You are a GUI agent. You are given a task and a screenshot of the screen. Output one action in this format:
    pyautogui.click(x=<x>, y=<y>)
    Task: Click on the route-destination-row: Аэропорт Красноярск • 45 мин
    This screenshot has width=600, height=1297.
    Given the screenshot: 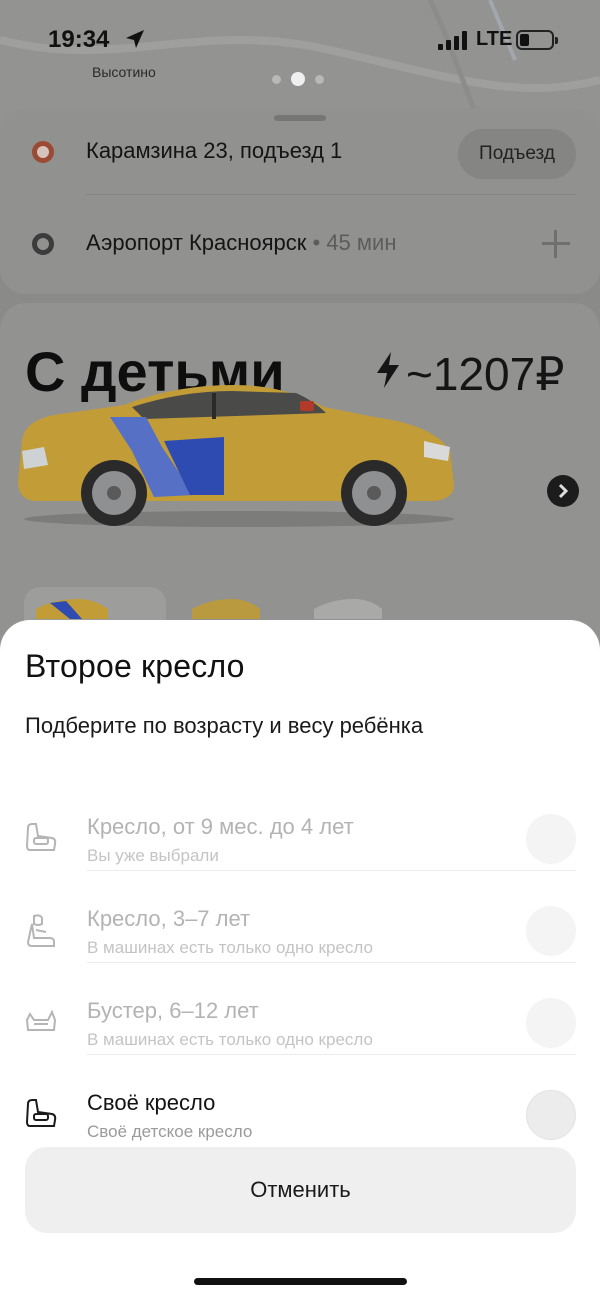 What is the action you would take?
    pyautogui.click(x=300, y=245)
    